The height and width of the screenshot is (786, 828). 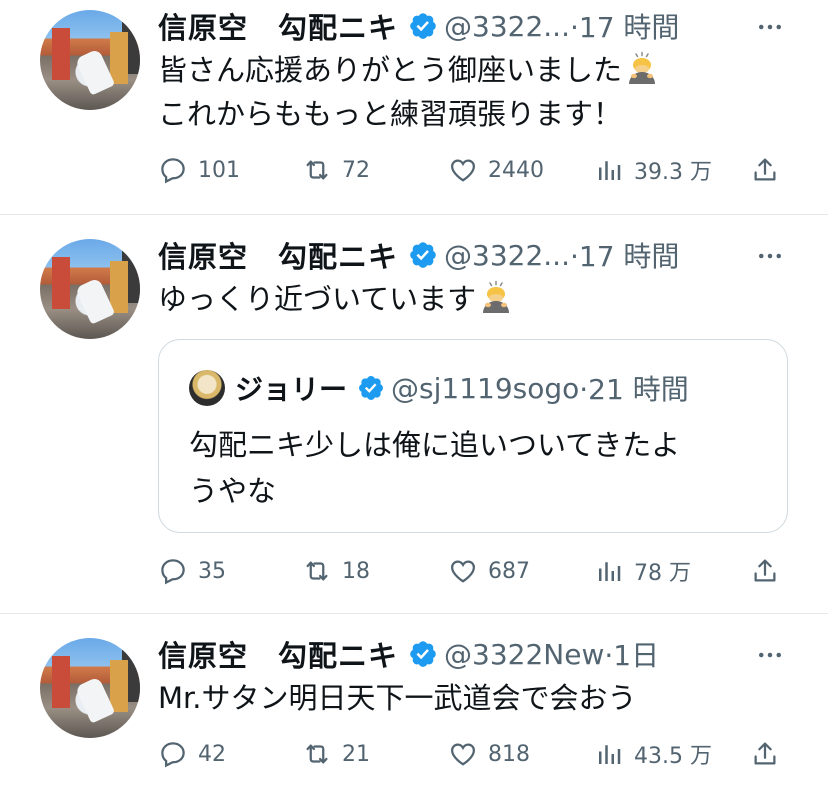 What do you see at coordinates (291, 389) in the screenshot?
I see `quoted-display-name: ジョリー` at bounding box center [291, 389].